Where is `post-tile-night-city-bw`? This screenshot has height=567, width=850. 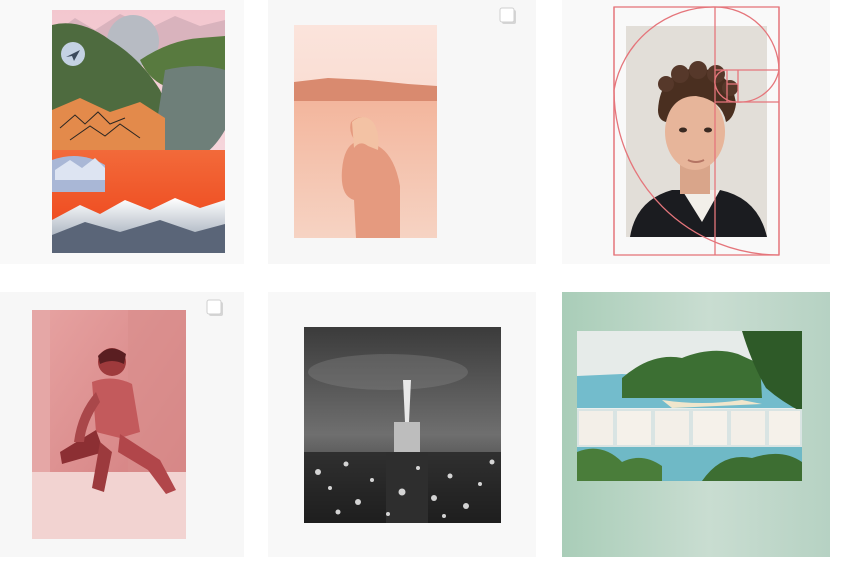 post-tile-night-city-bw is located at coordinates (402, 424).